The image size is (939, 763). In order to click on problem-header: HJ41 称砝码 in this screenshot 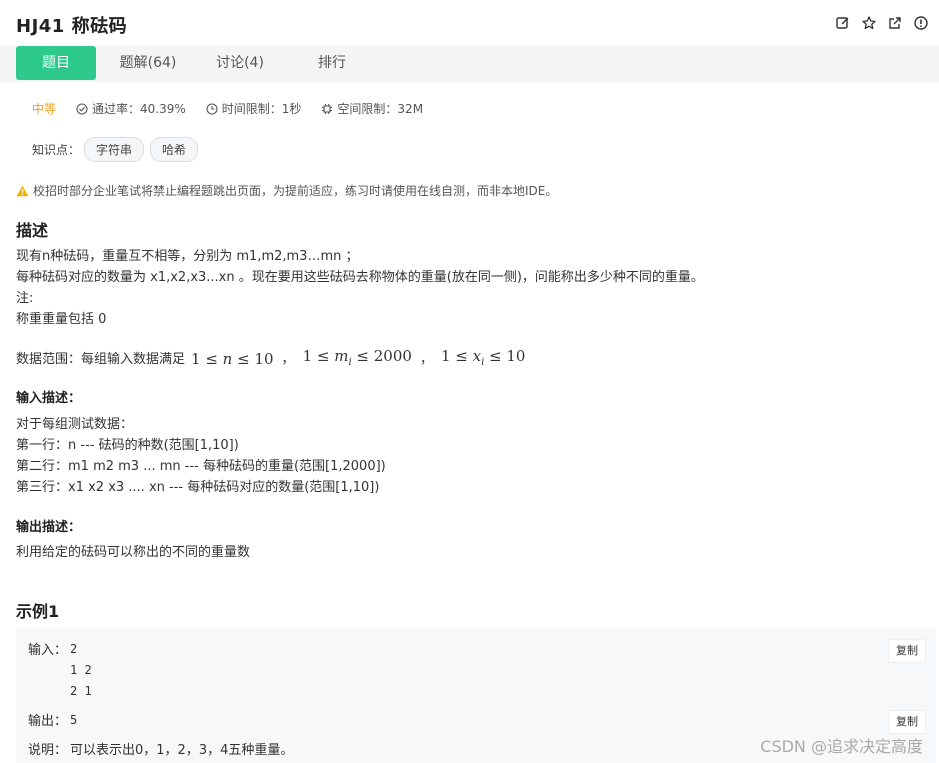, I will do `click(469, 23)`.